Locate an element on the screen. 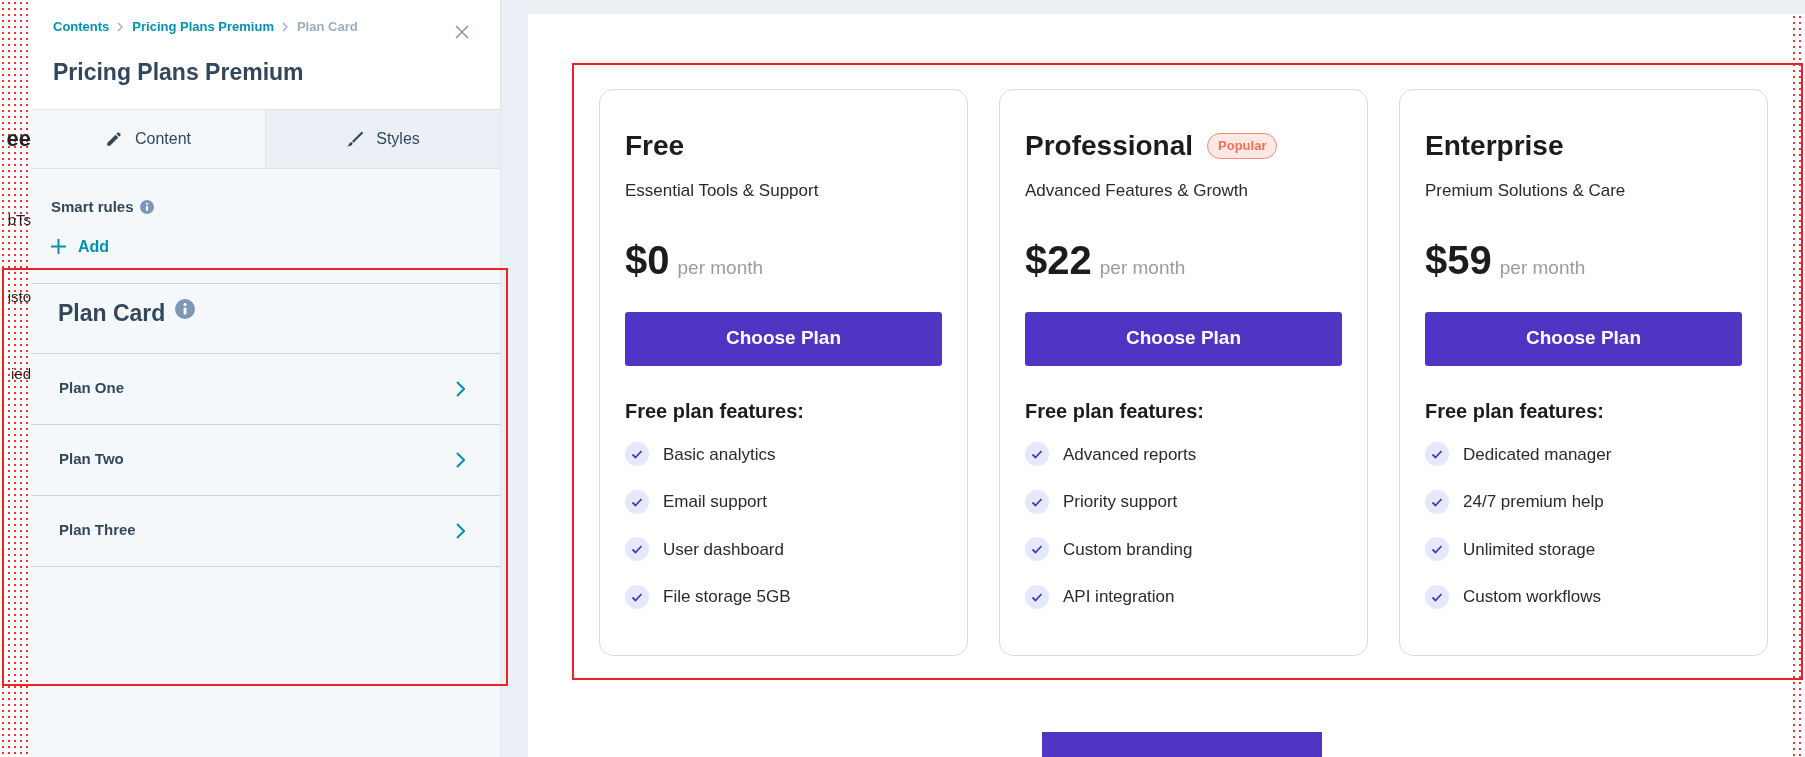  feature-text: 24/7 premium help is located at coordinates (1533, 502).